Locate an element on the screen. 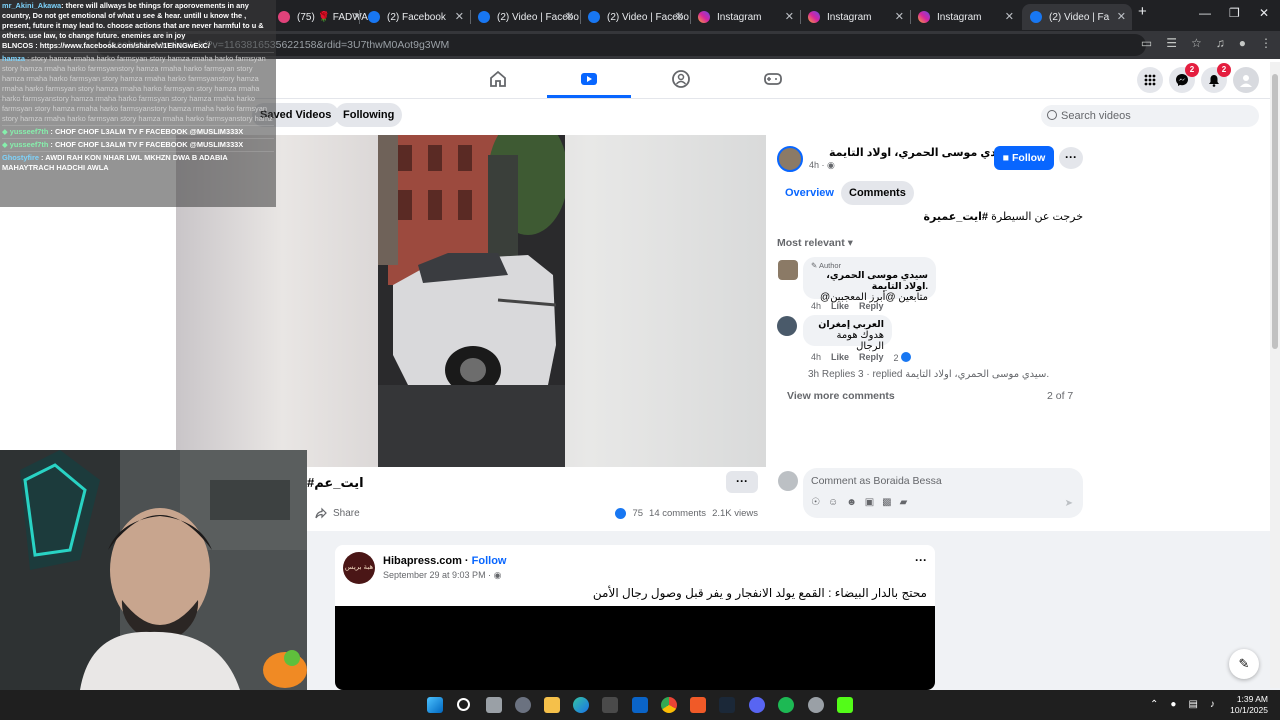  comment-composer: Comment as Boraida Bessa ☉ ☺ ☻ ▣ ▩ ▰ ➤ is located at coordinates (943, 493).